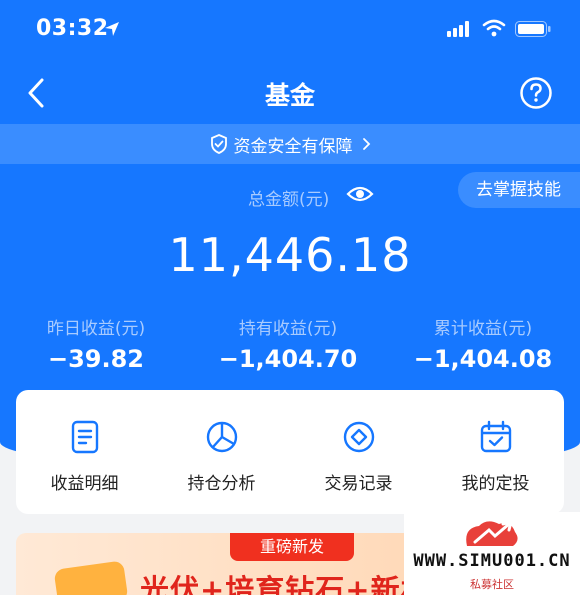 This screenshot has width=580, height=595. I want to click on total-amount-label: 总金额(元), so click(289, 200).